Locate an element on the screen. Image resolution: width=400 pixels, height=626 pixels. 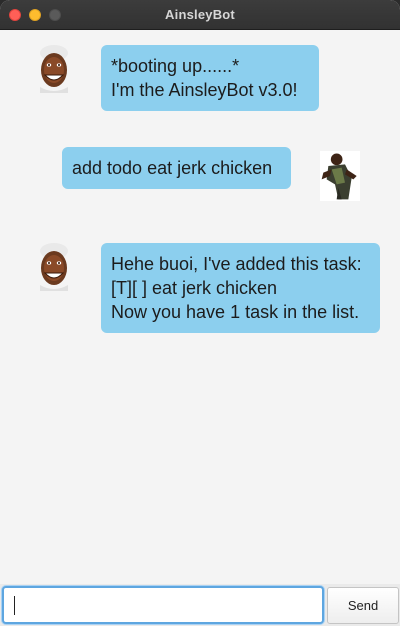
message-input is located at coordinates (163, 605).